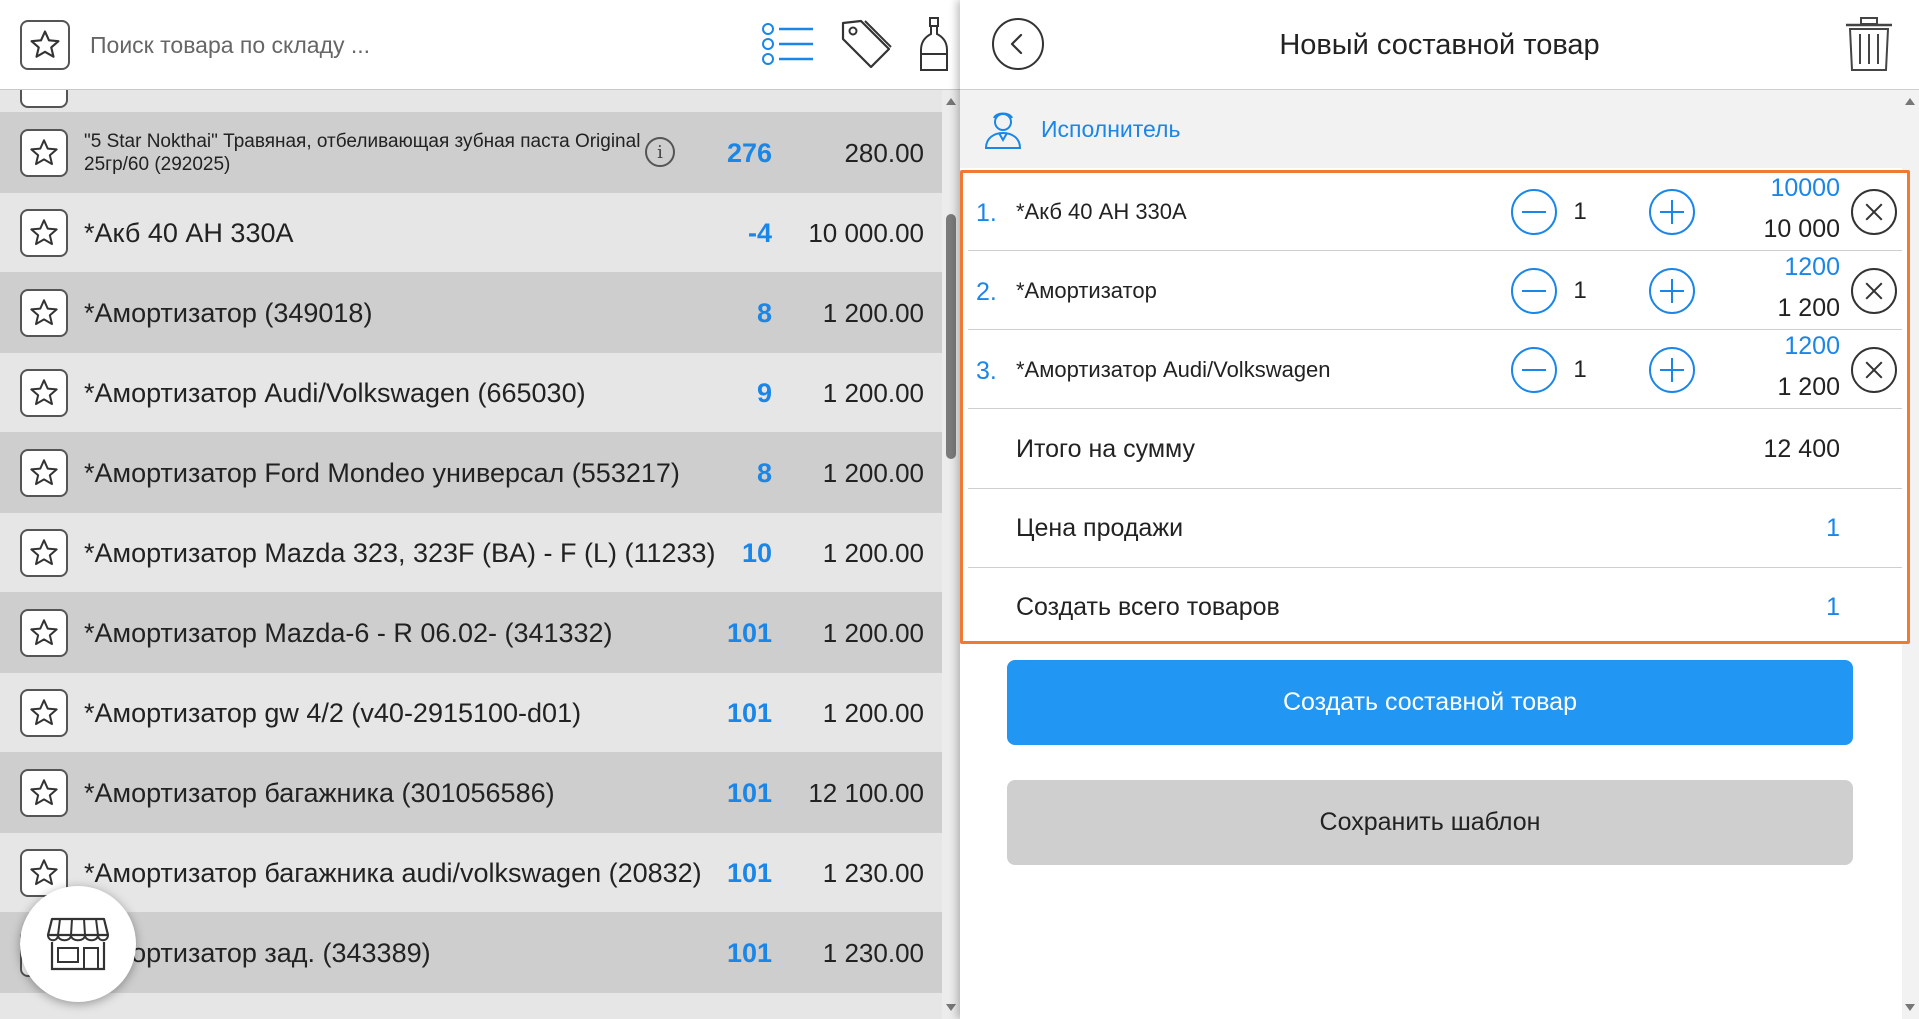 The image size is (1919, 1019). I want to click on component-total: 10 000, so click(1801, 229).